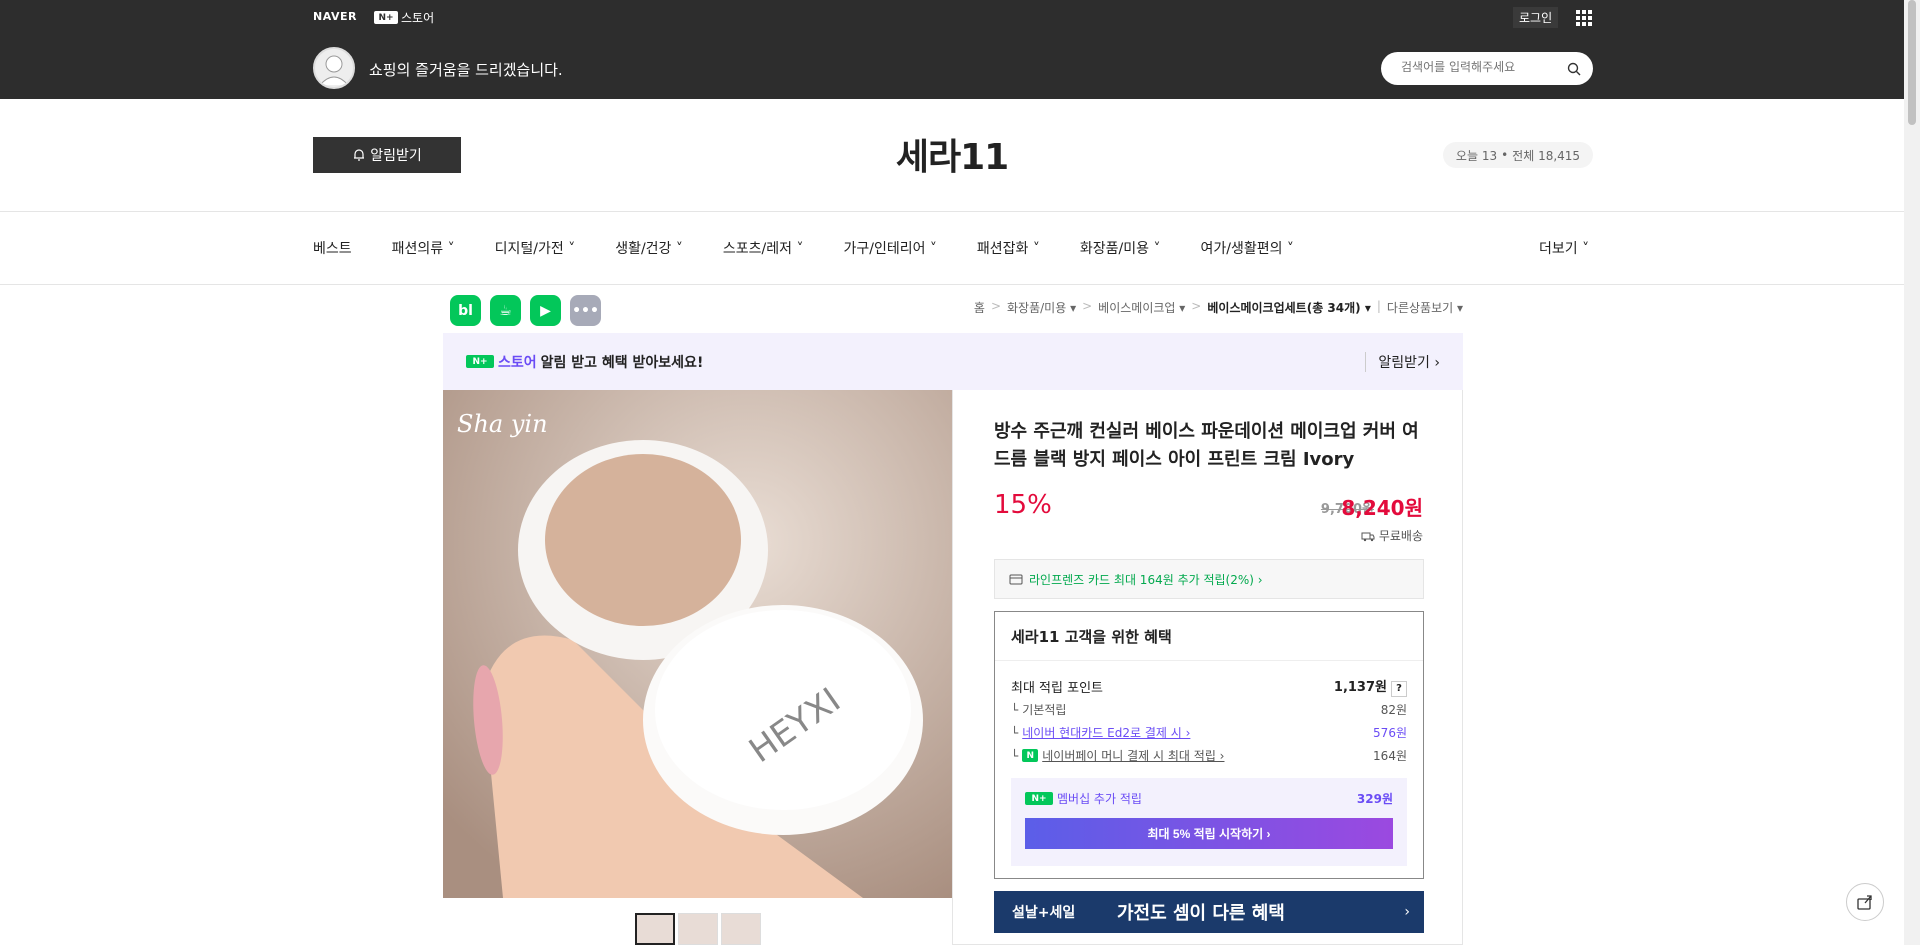 The width and height of the screenshot is (1920, 945). Describe the element at coordinates (1044, 710) in the screenshot. I see `basic-points-label: 기본적립` at that location.